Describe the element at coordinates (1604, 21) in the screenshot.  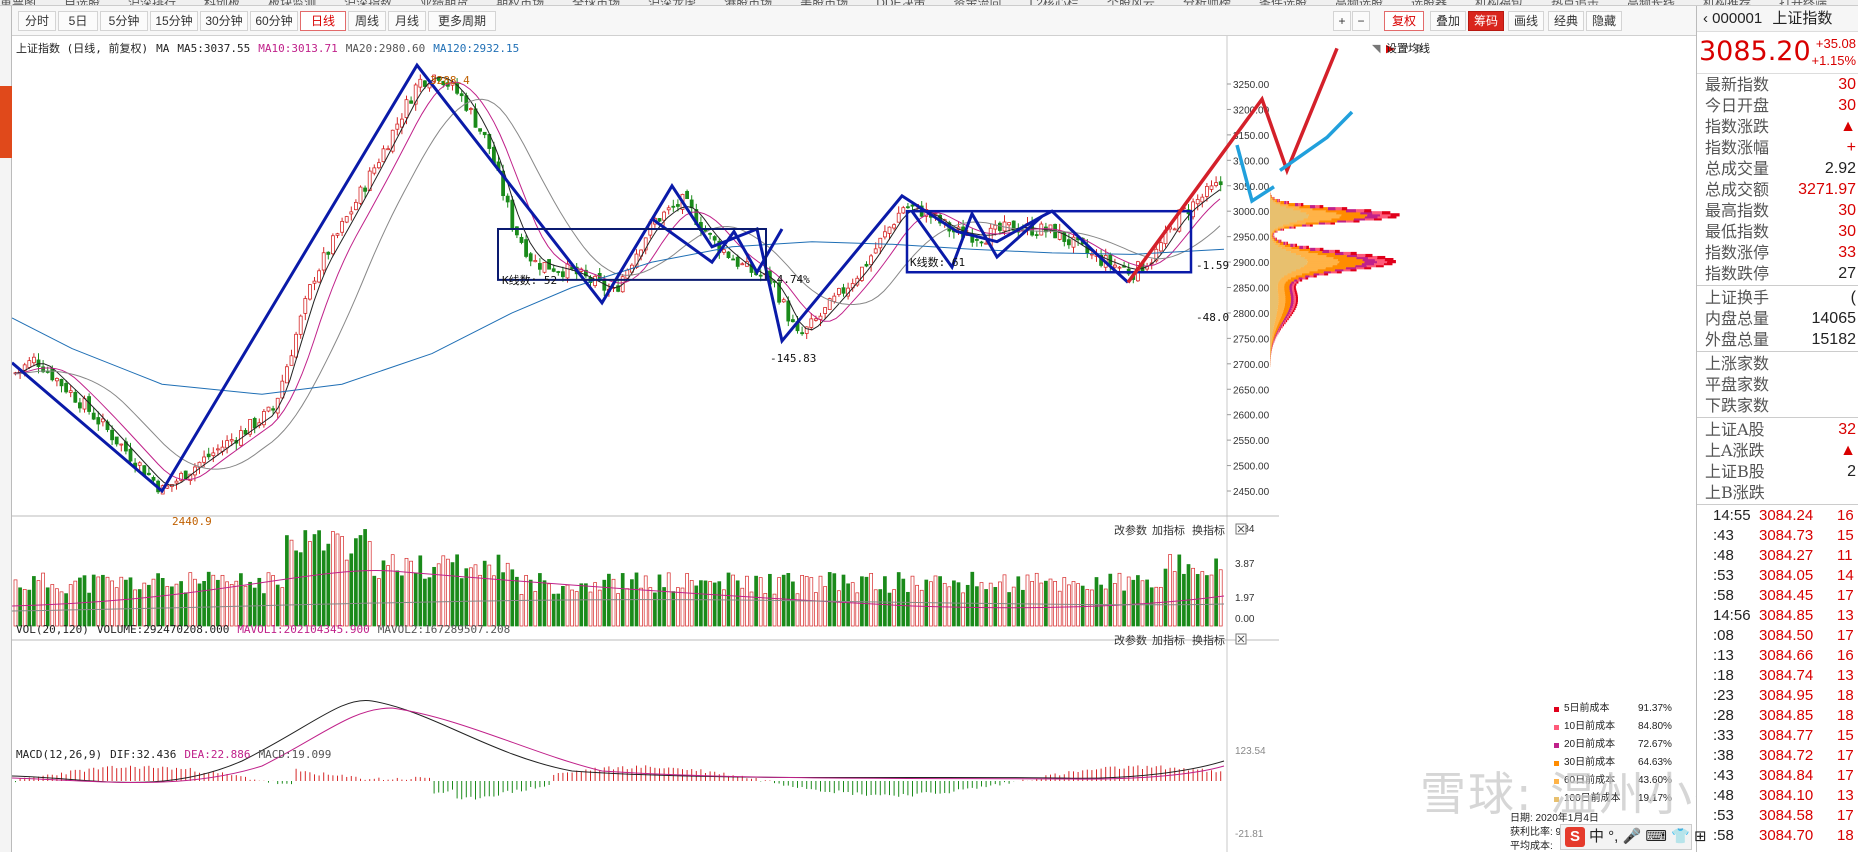
I see `toolbar-button: 隐藏` at that location.